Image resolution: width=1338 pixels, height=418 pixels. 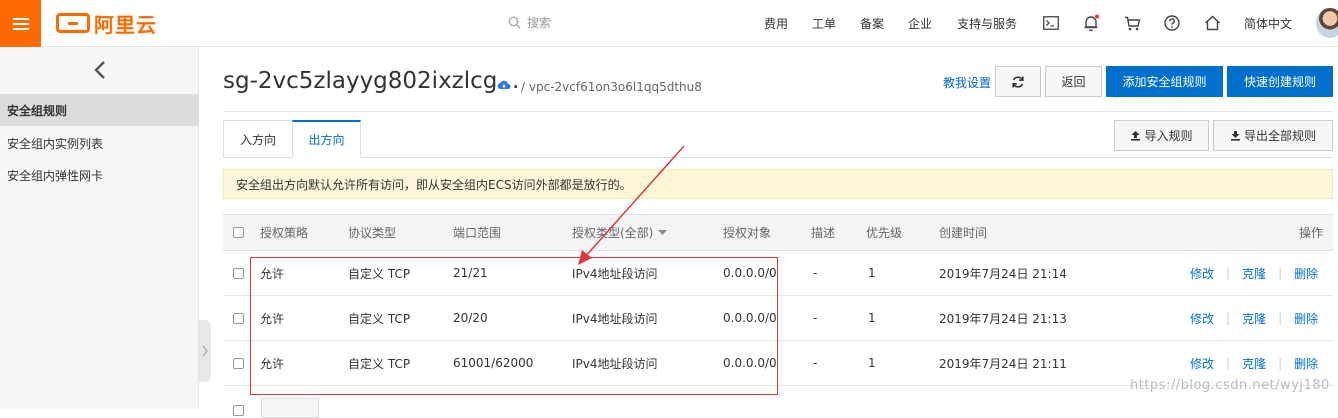 I want to click on nav-support: 支持与服务, so click(x=987, y=23).